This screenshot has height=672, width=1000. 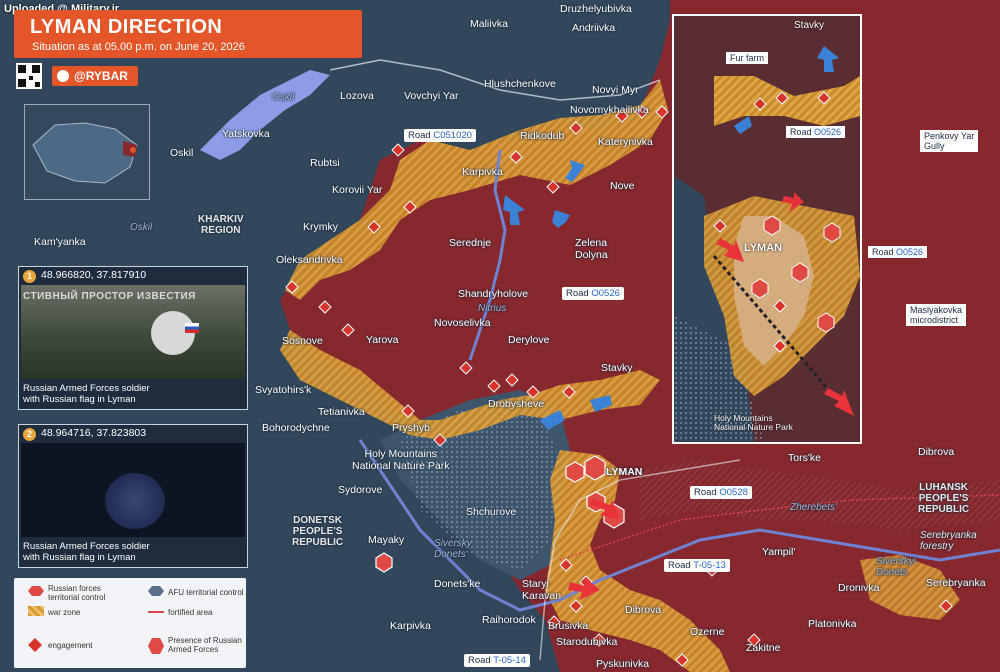 I want to click on satellite-dish-icon, so click(x=173, y=333).